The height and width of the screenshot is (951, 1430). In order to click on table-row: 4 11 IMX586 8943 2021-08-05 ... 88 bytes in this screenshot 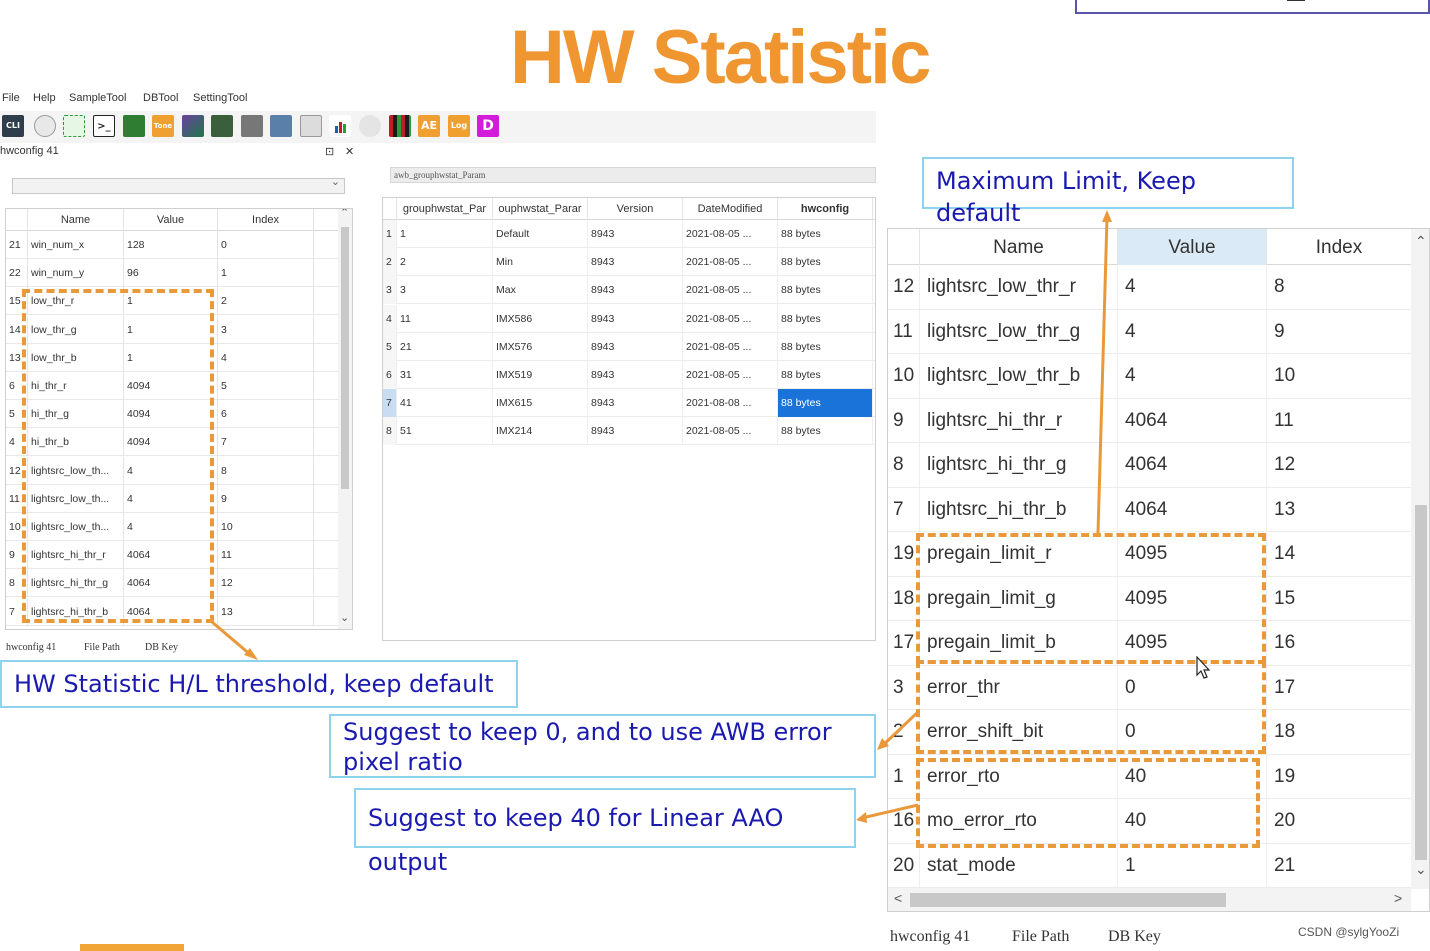, I will do `click(629, 318)`.